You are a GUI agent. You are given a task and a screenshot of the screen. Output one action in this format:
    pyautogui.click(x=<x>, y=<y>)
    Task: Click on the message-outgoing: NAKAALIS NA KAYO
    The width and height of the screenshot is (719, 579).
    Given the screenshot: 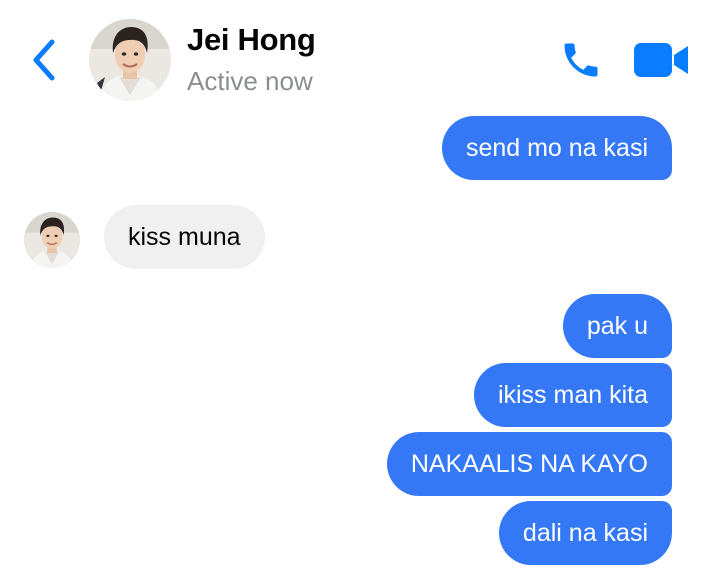 What is the action you would take?
    pyautogui.click(x=529, y=464)
    